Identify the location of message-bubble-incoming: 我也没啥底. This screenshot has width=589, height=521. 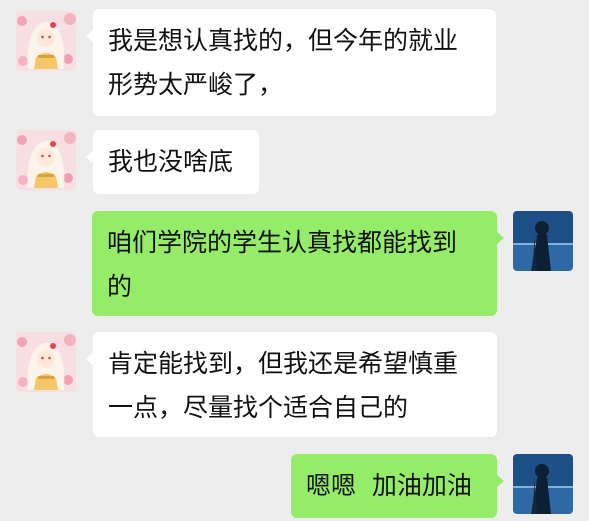
(172, 162).